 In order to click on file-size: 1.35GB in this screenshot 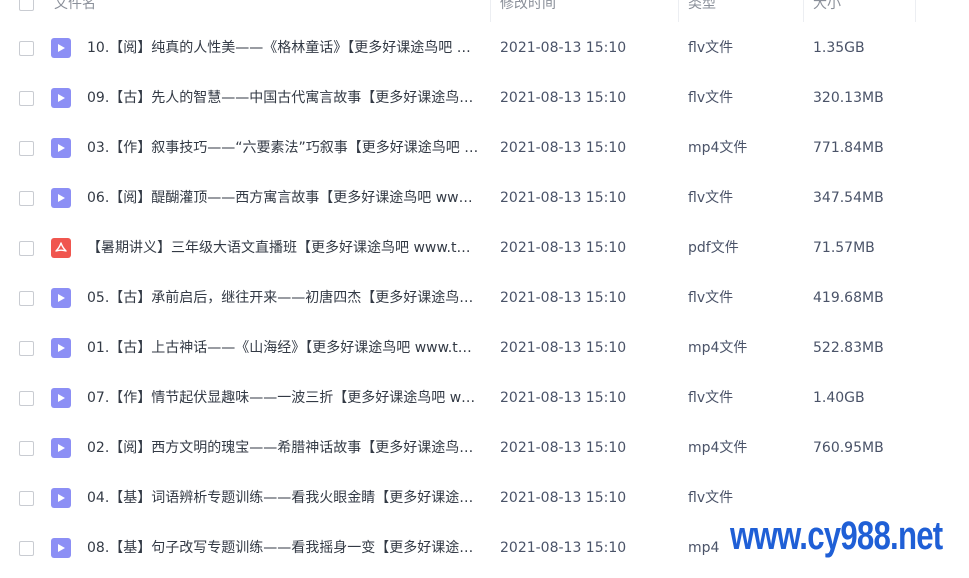, I will do `click(839, 48)`.